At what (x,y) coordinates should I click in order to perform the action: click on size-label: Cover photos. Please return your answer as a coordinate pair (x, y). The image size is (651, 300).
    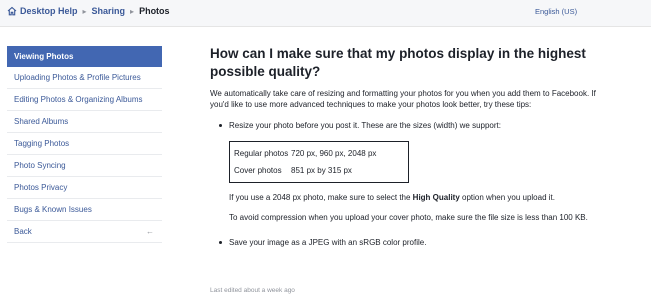
    Looking at the image, I should click on (258, 170).